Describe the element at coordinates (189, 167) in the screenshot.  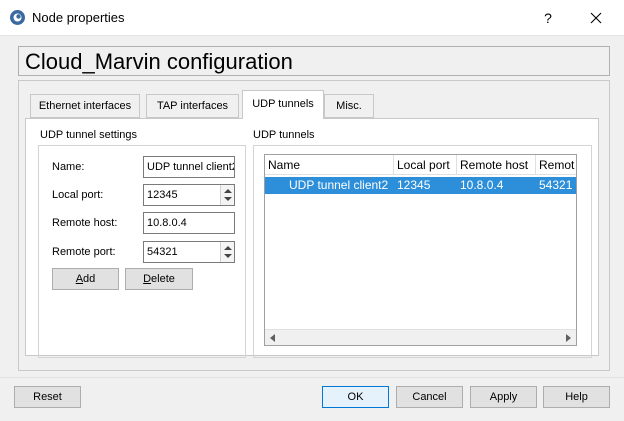
I see `name-input: UDP tunnel client2` at that location.